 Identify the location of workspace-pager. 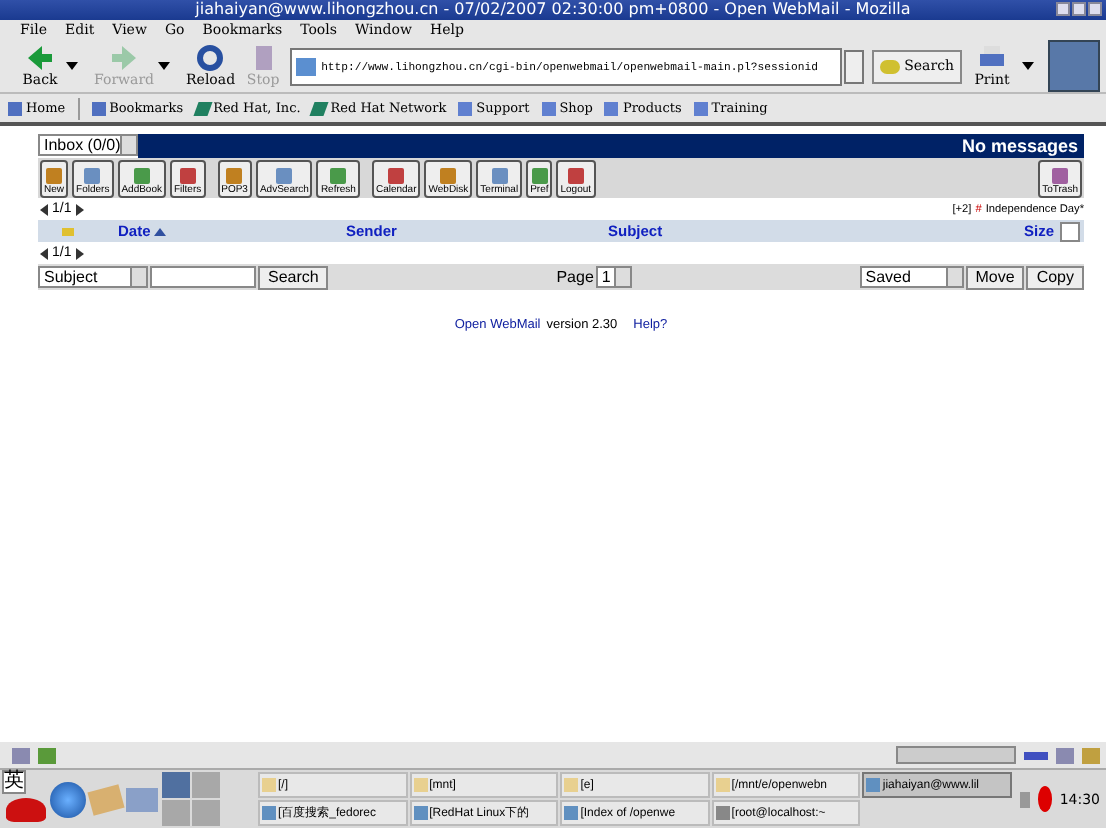
(191, 799).